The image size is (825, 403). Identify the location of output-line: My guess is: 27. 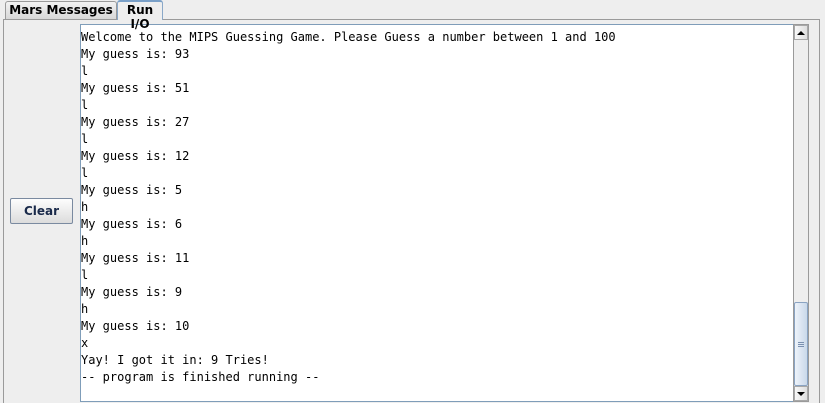
(135, 122).